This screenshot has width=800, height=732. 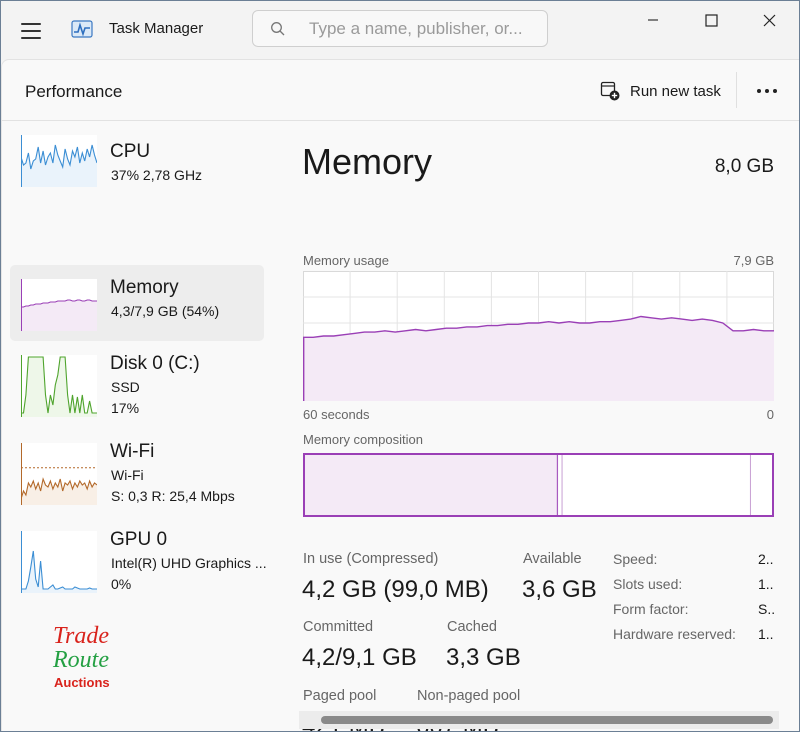 What do you see at coordinates (552, 559) in the screenshot?
I see `available-label: Available` at bounding box center [552, 559].